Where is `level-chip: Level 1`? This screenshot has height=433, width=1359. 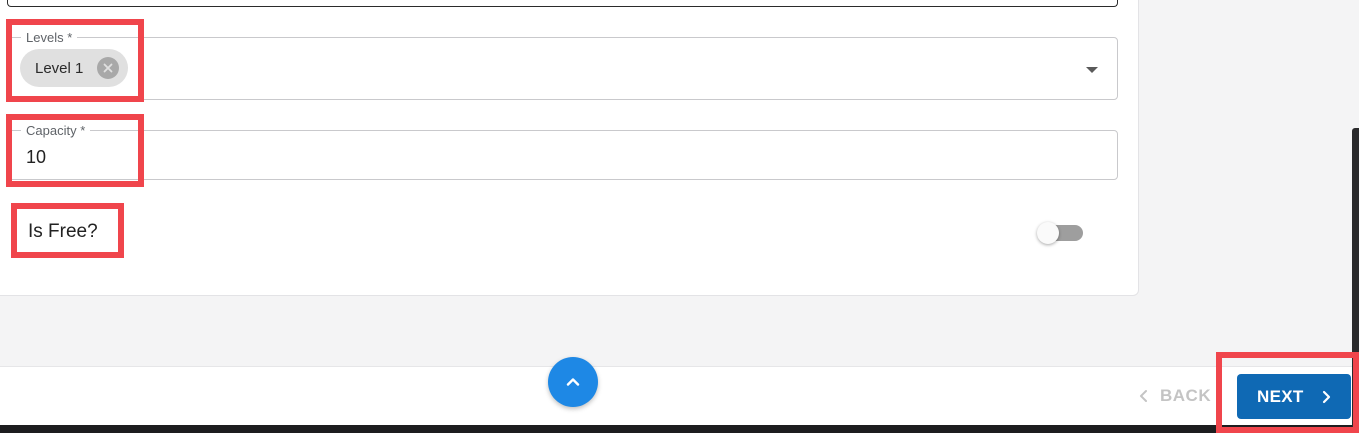 level-chip: Level 1 is located at coordinates (74, 68).